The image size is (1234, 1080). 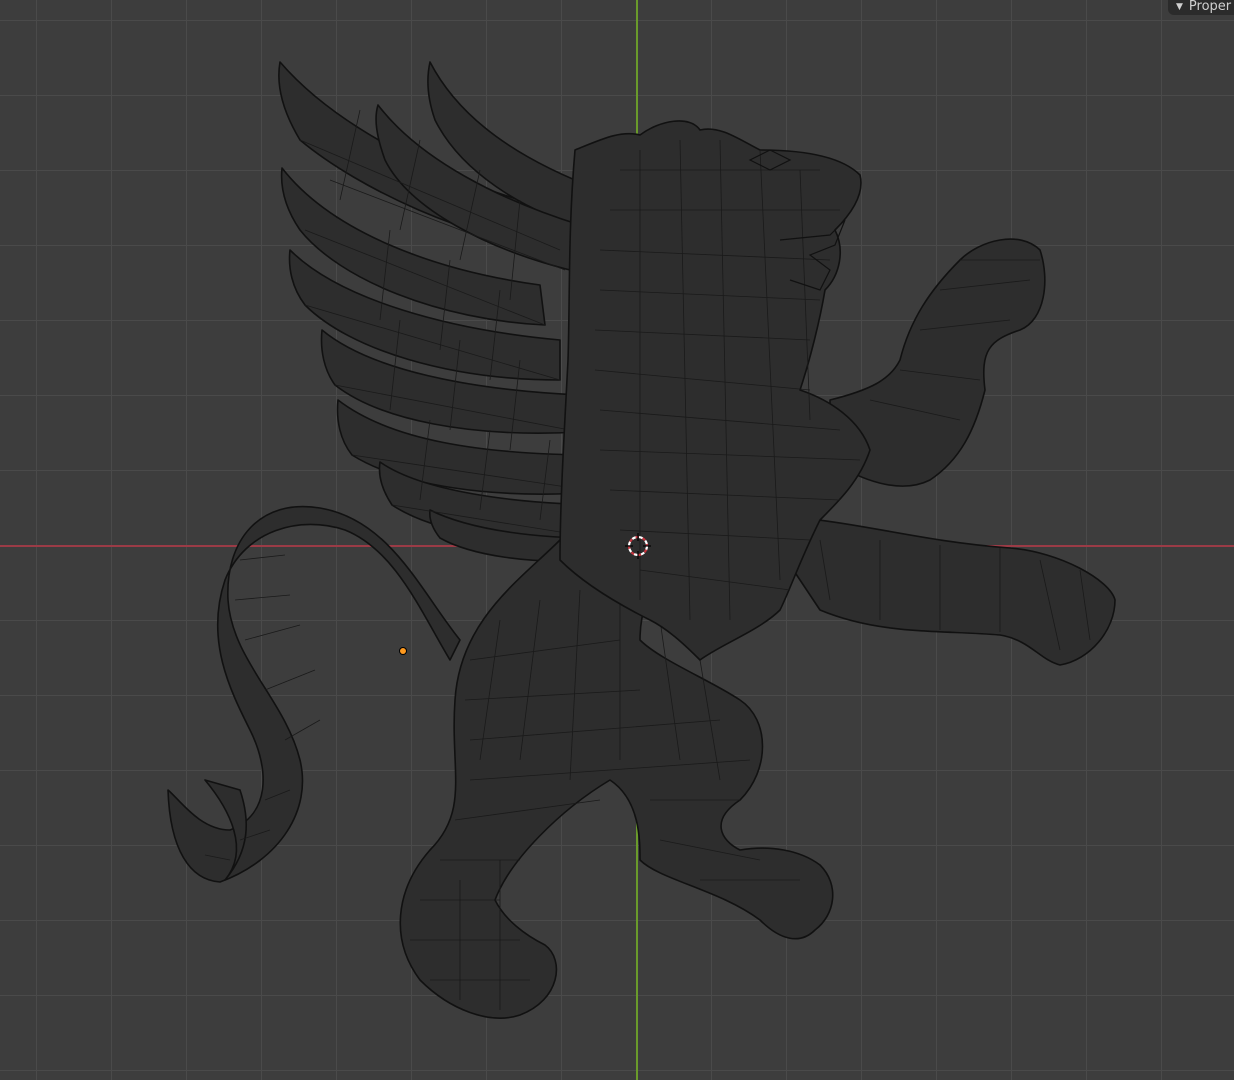 I want to click on properties-panel-tab: ▼ Proper, so click(x=1201, y=7).